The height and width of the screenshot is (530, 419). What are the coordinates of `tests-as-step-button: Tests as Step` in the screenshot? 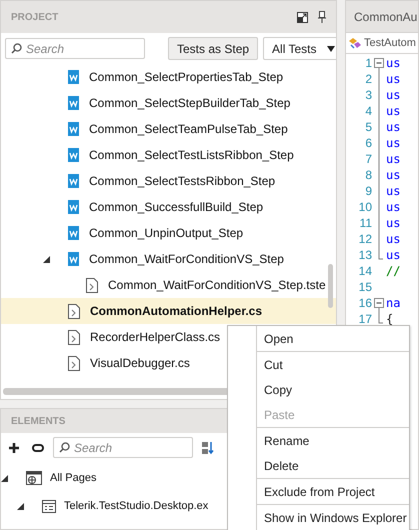 It's located at (213, 48).